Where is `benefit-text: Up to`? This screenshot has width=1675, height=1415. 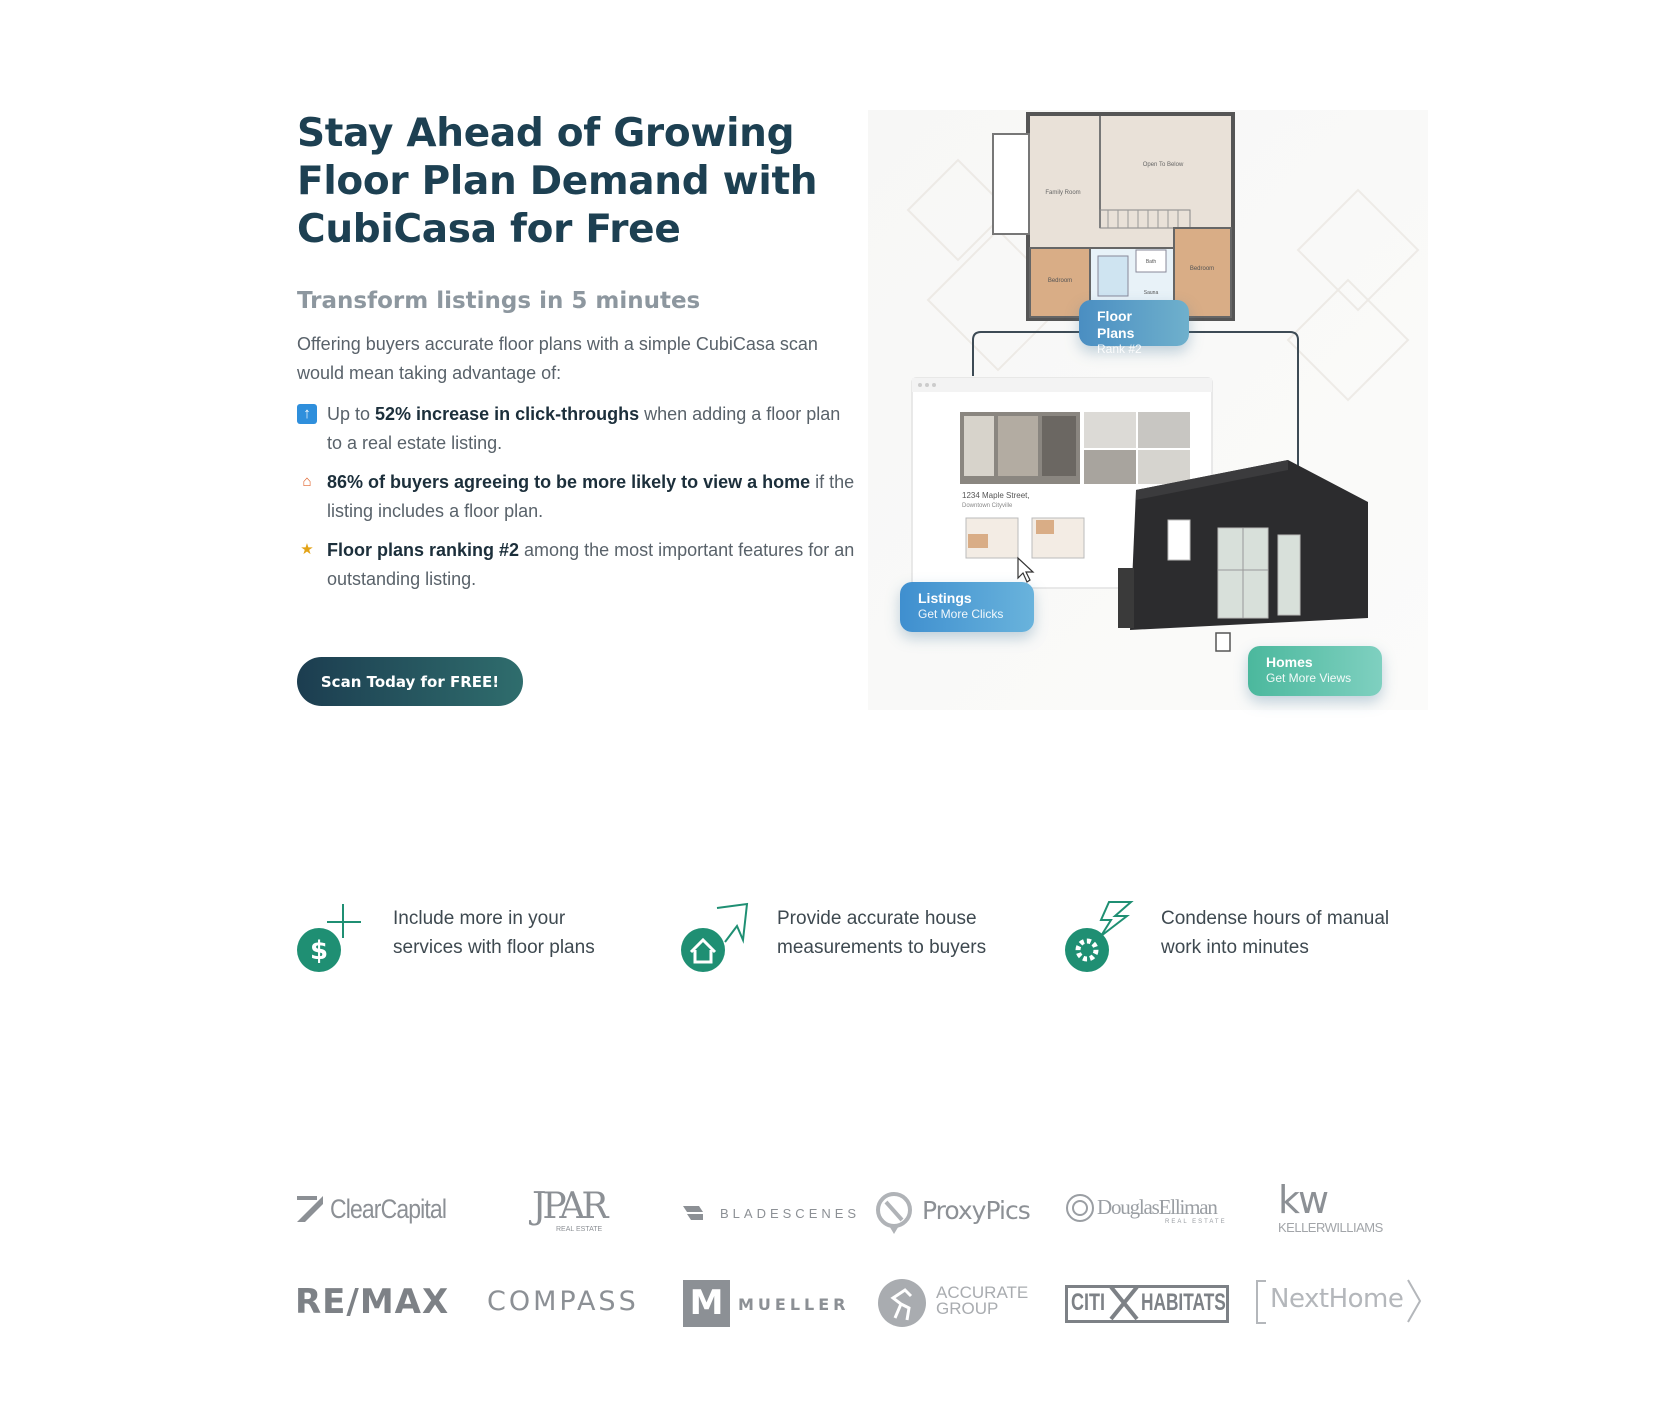
benefit-text: Up to is located at coordinates (351, 414).